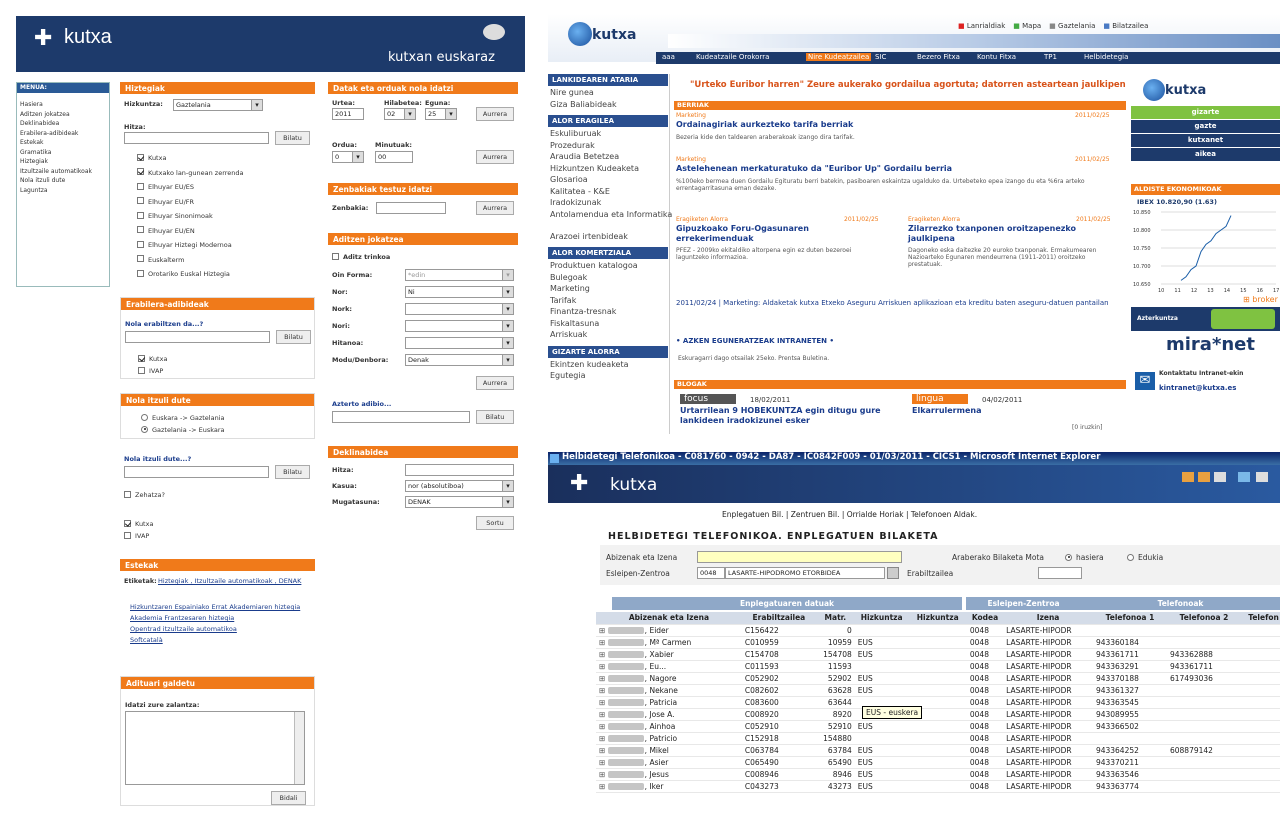 This screenshot has width=1280, height=818. What do you see at coordinates (1050, 57) in the screenshot?
I see `nav-tab: TP1` at bounding box center [1050, 57].